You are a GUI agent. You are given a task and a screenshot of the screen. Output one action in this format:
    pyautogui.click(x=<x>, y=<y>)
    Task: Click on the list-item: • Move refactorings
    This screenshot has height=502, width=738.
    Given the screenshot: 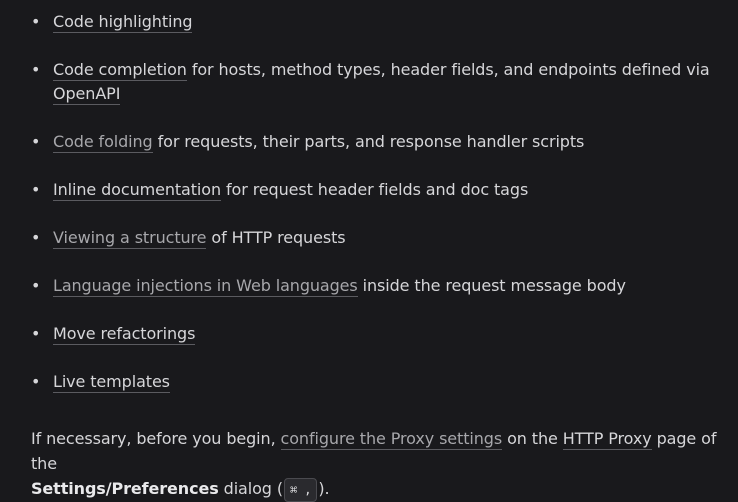 What is the action you would take?
    pyautogui.click(x=377, y=334)
    